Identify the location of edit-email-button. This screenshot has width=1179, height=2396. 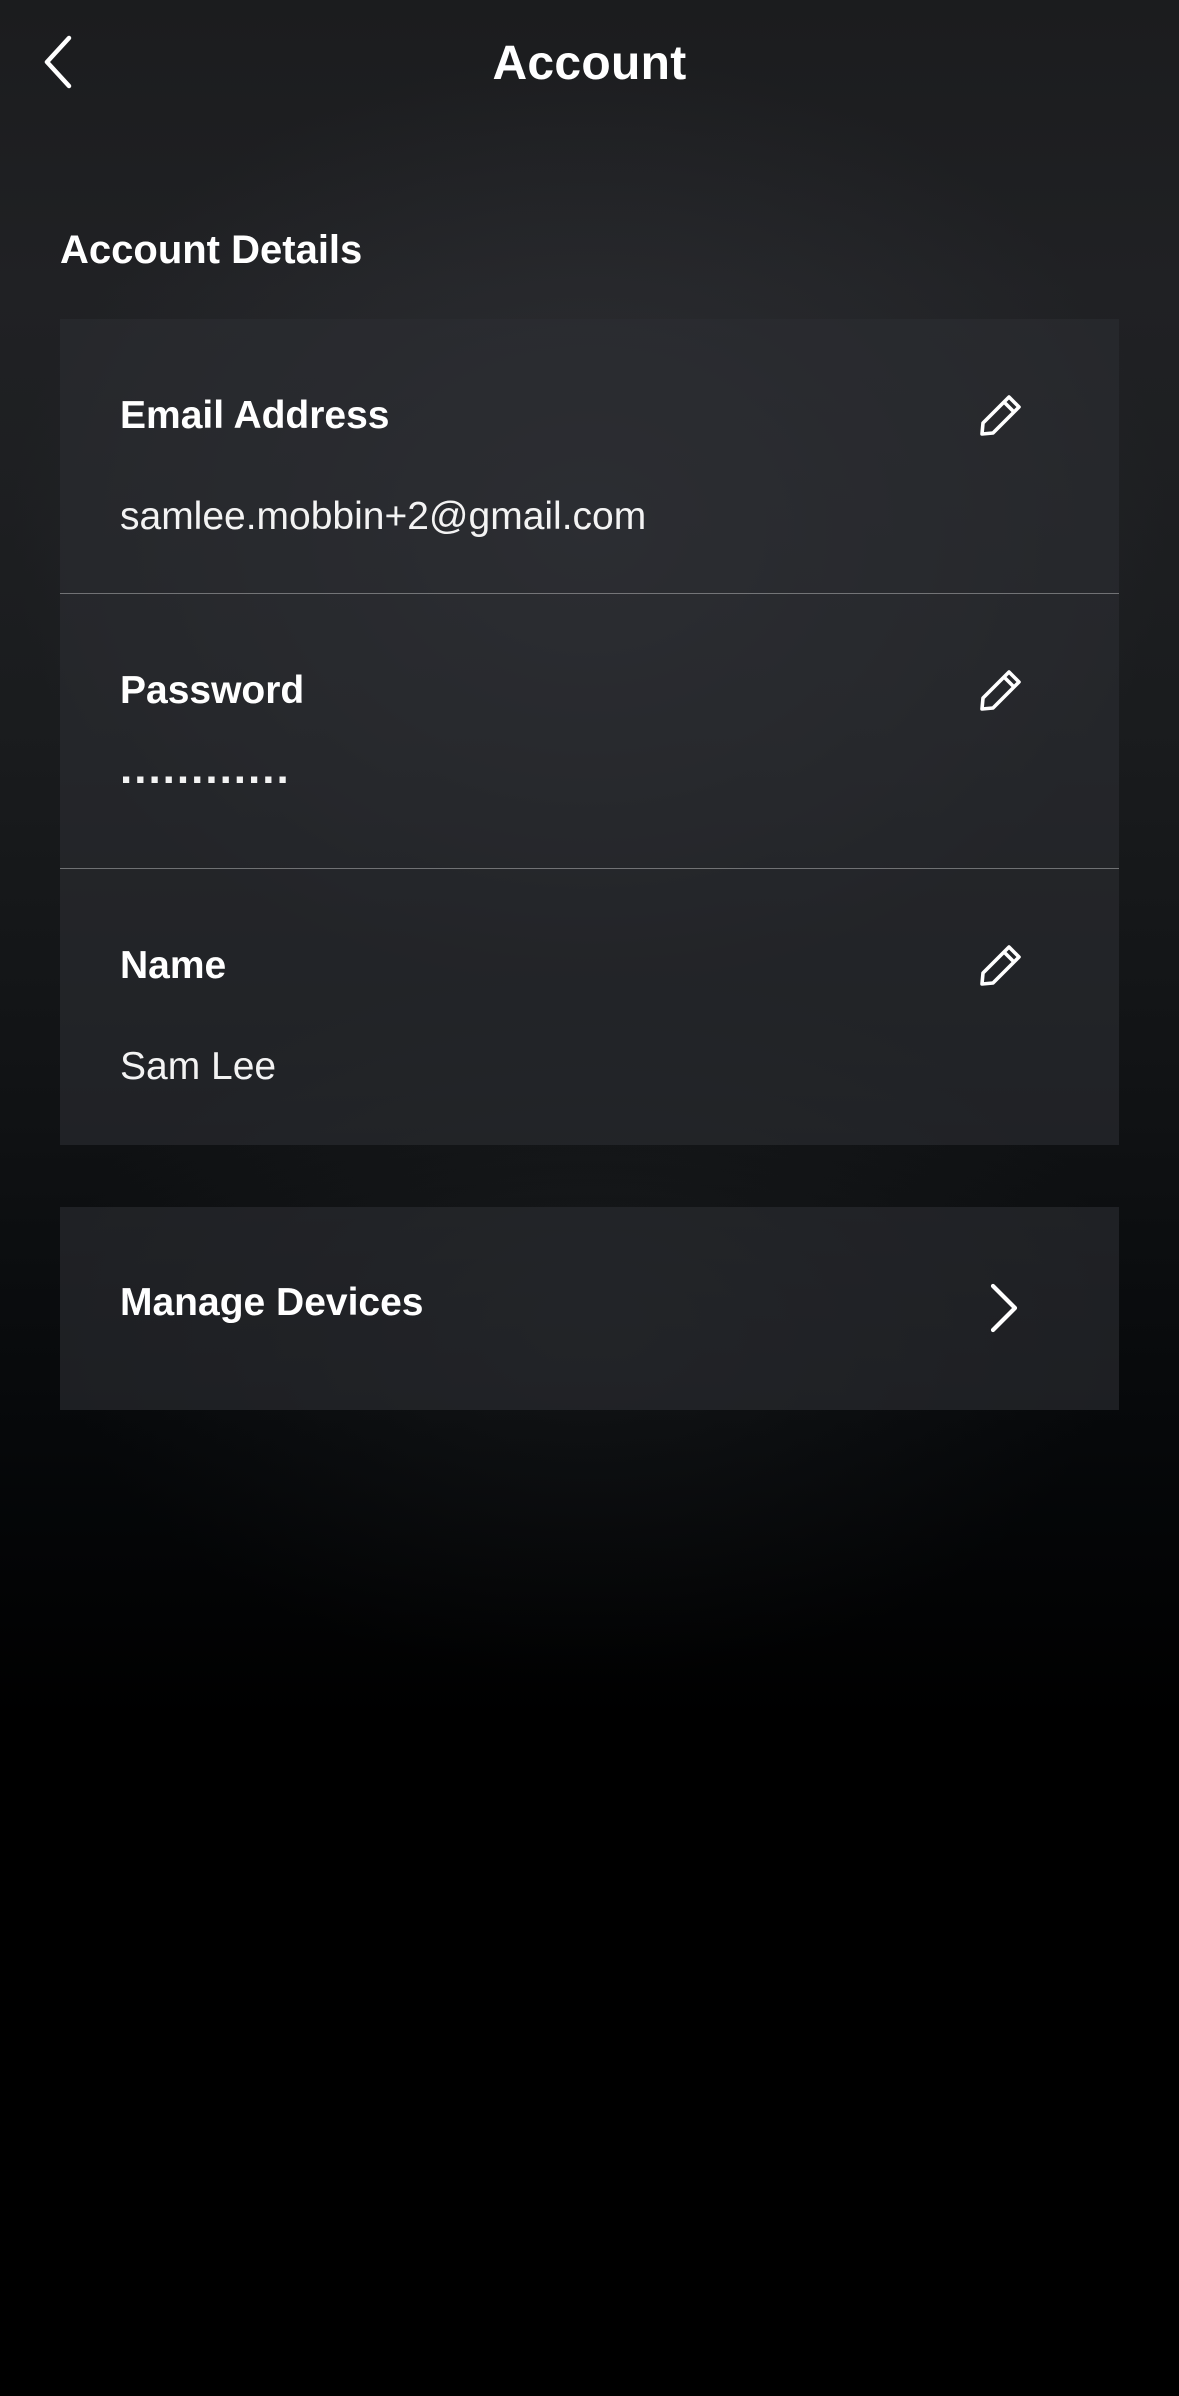
(1001, 415).